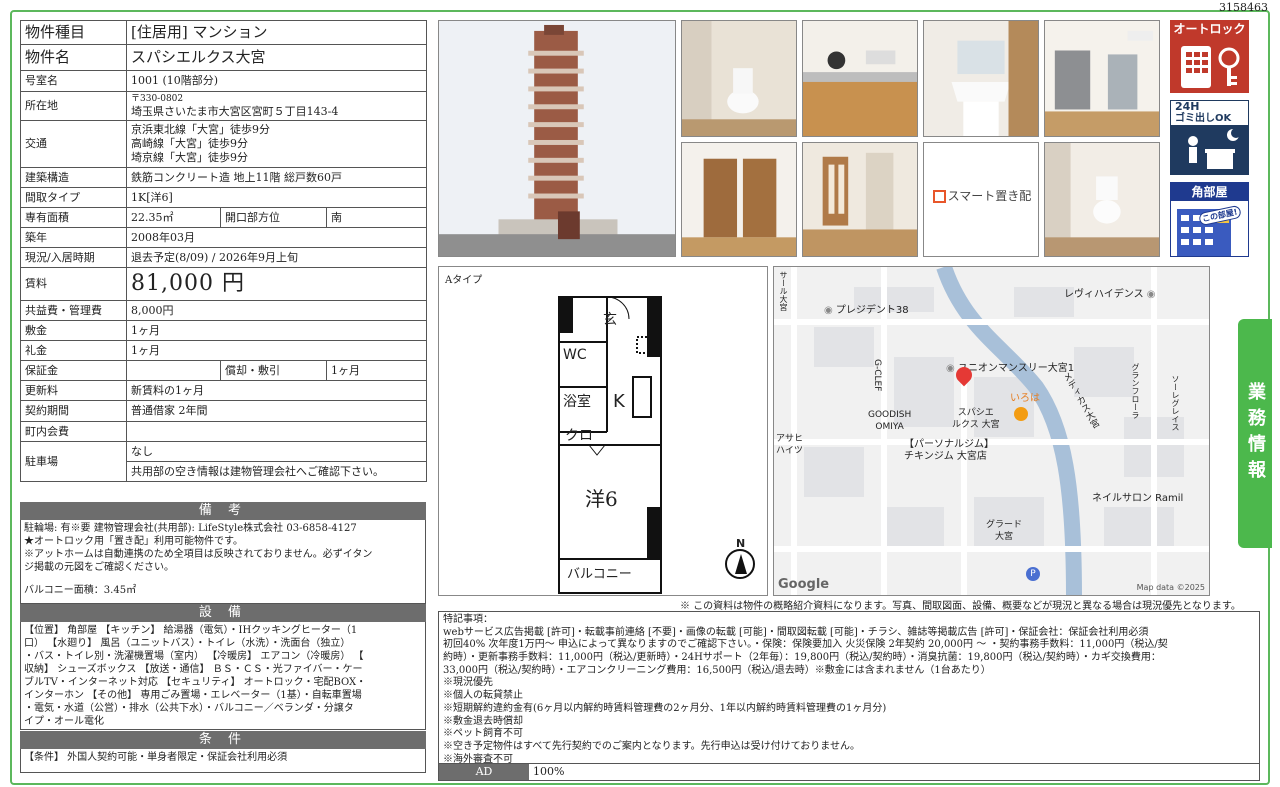 Image resolution: width=1280 pixels, height=787 pixels. Describe the element at coordinates (73, 144) in the screenshot. I see `label-traffic: 交通` at that location.